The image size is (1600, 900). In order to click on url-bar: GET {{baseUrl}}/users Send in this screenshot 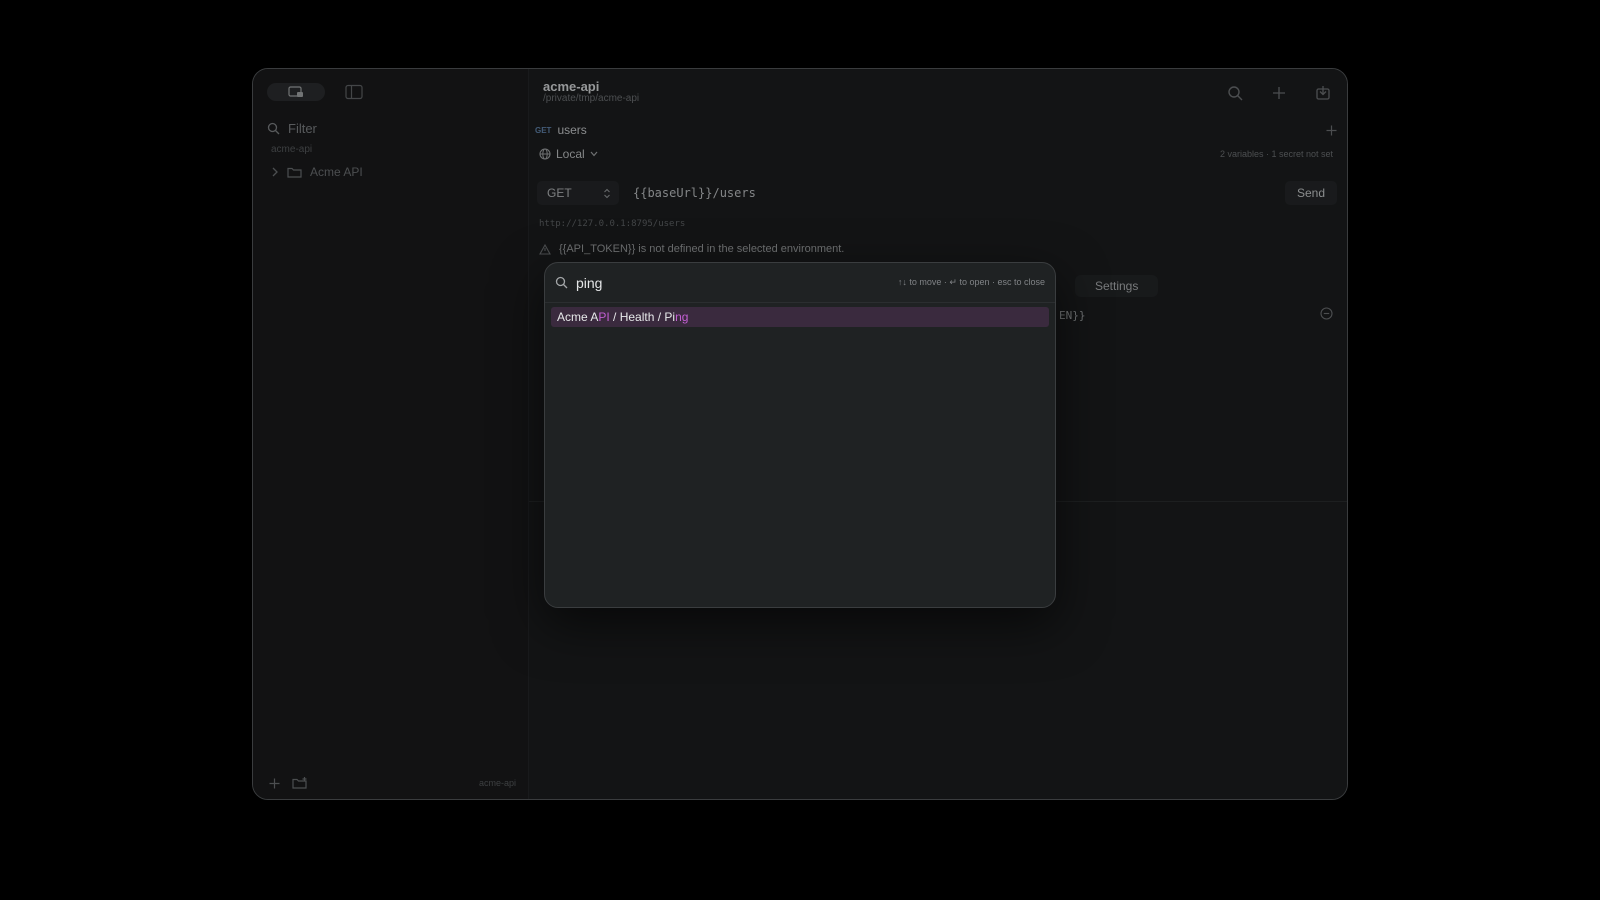, I will do `click(937, 193)`.